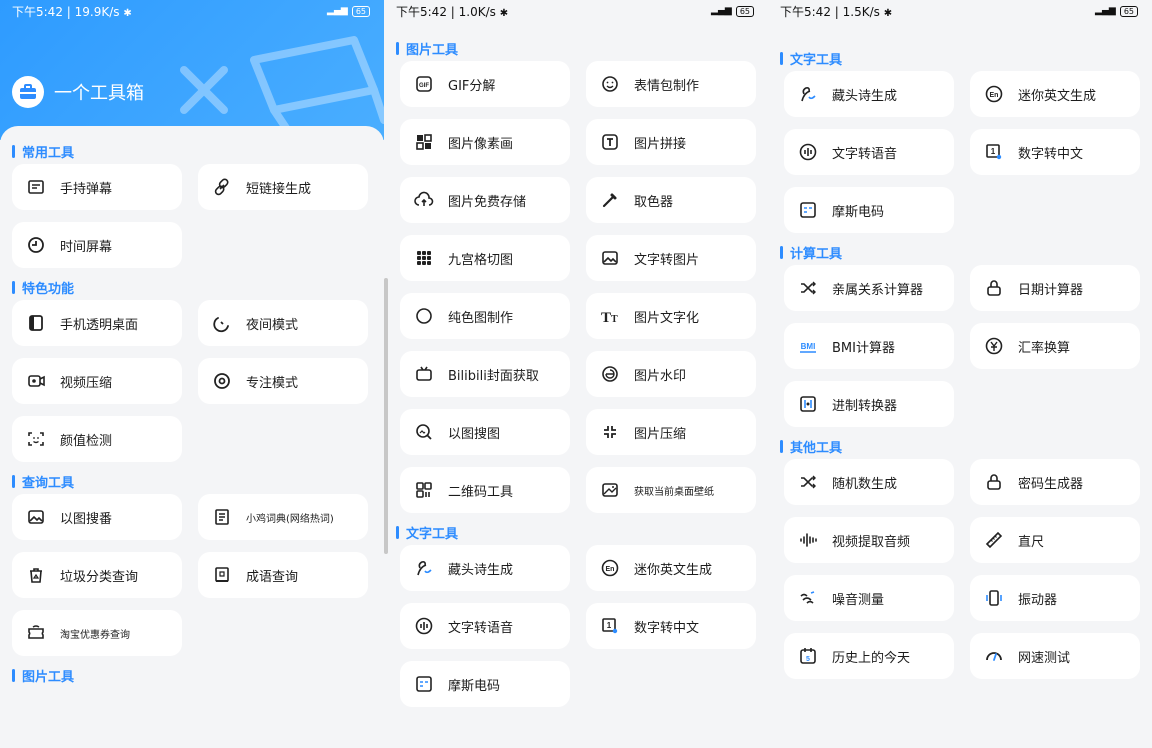 The width and height of the screenshot is (1152, 748). Describe the element at coordinates (283, 575) in the screenshot. I see `tool-tile: 成语查询` at that location.